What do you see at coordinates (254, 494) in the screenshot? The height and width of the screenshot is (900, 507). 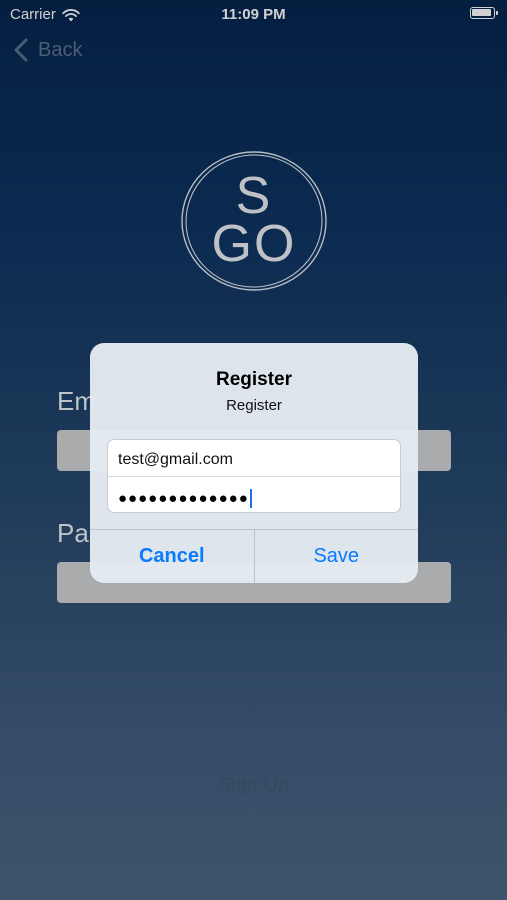 I see `alert-password-input: ●●●●●●●●●●●●●` at bounding box center [254, 494].